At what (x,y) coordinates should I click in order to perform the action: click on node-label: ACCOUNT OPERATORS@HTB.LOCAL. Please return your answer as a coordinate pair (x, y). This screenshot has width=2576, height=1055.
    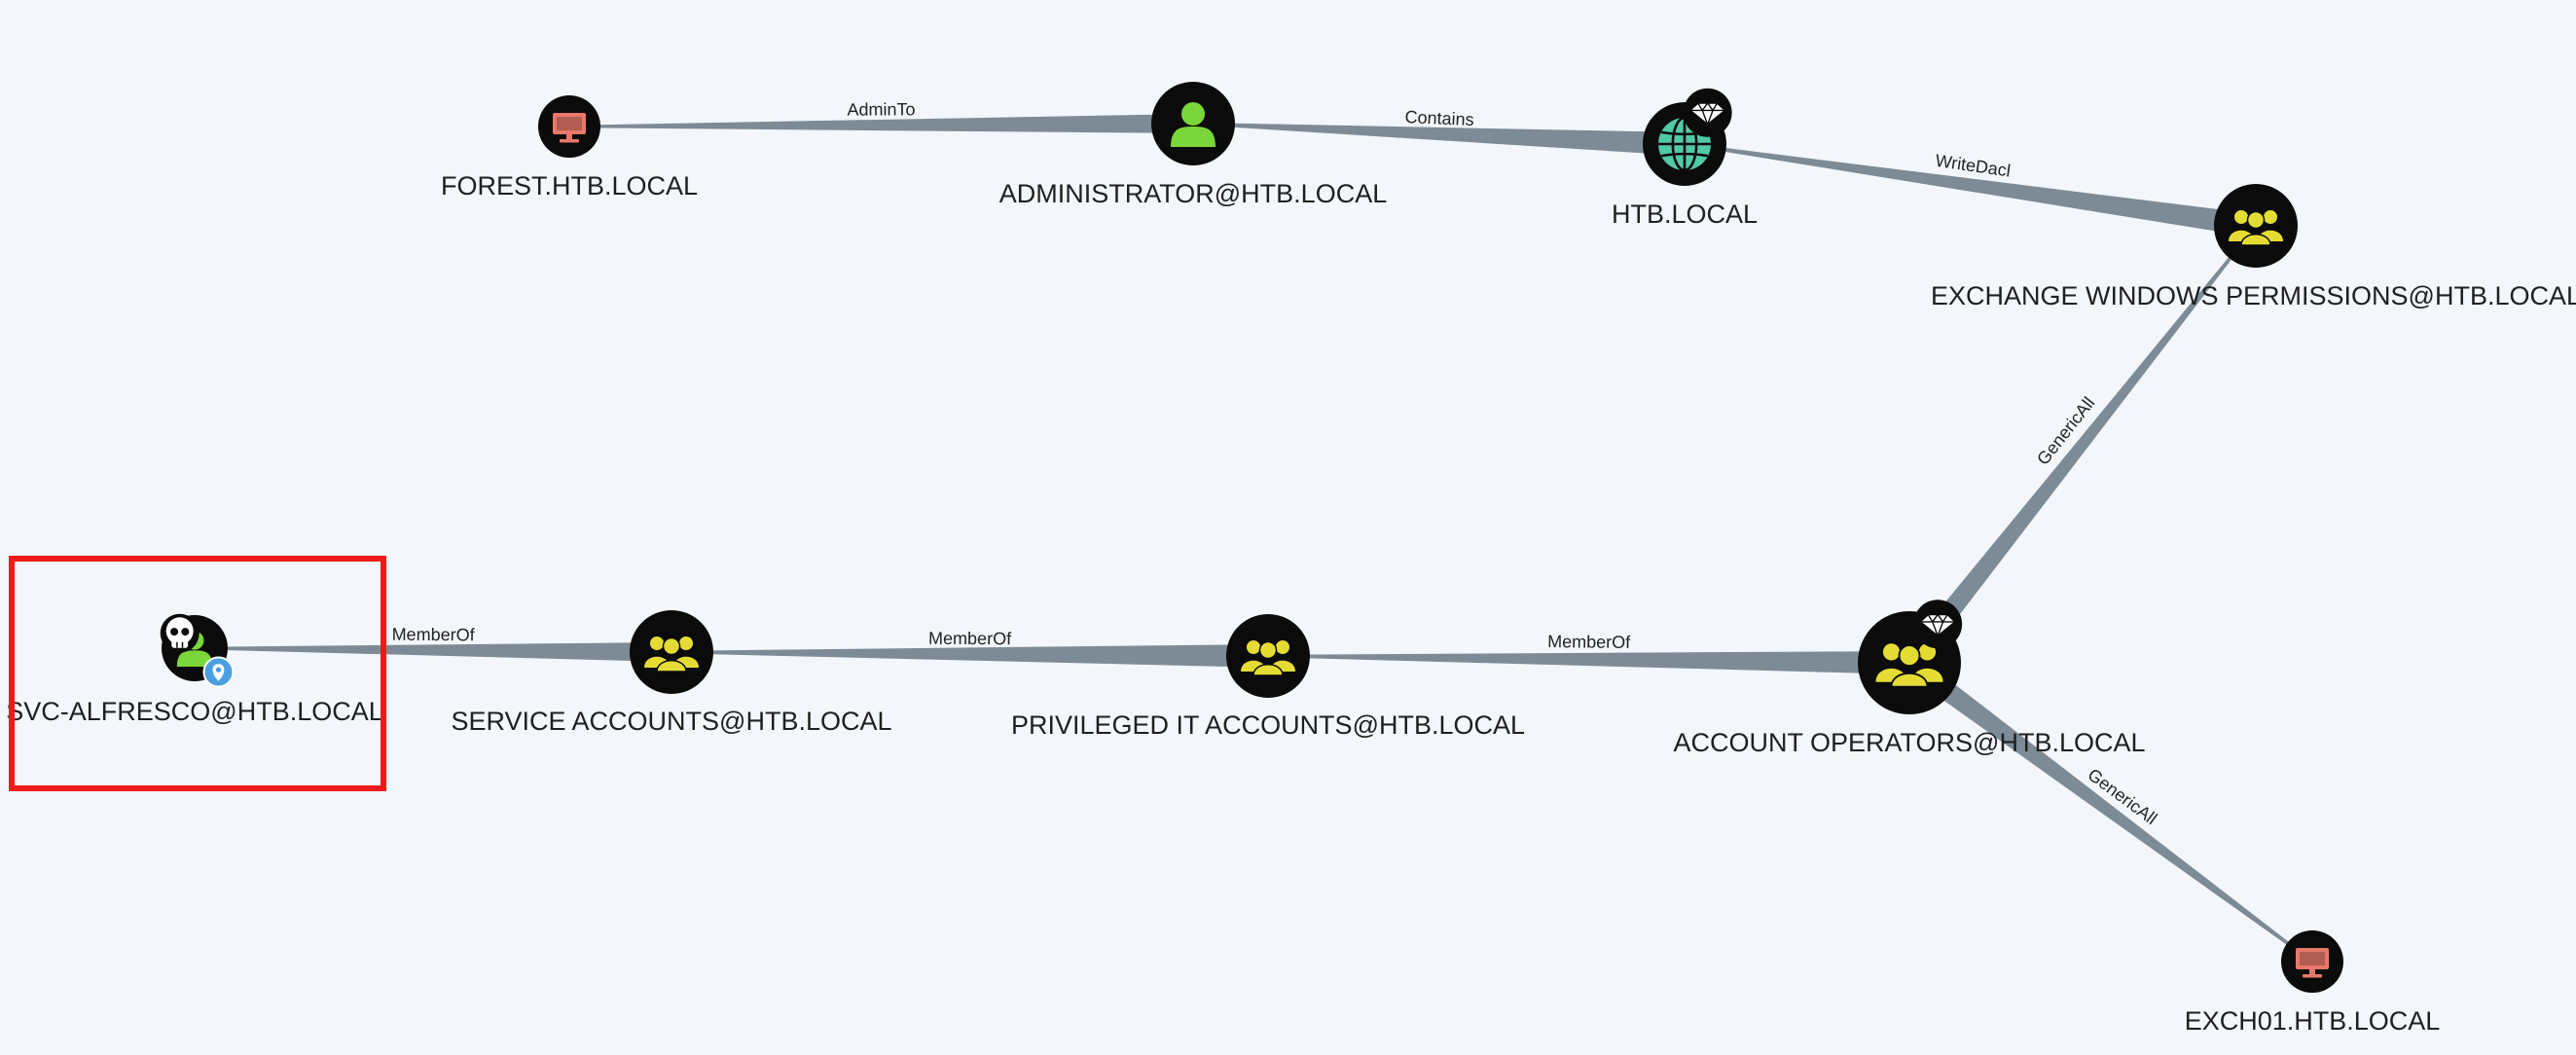
    Looking at the image, I should click on (1910, 742).